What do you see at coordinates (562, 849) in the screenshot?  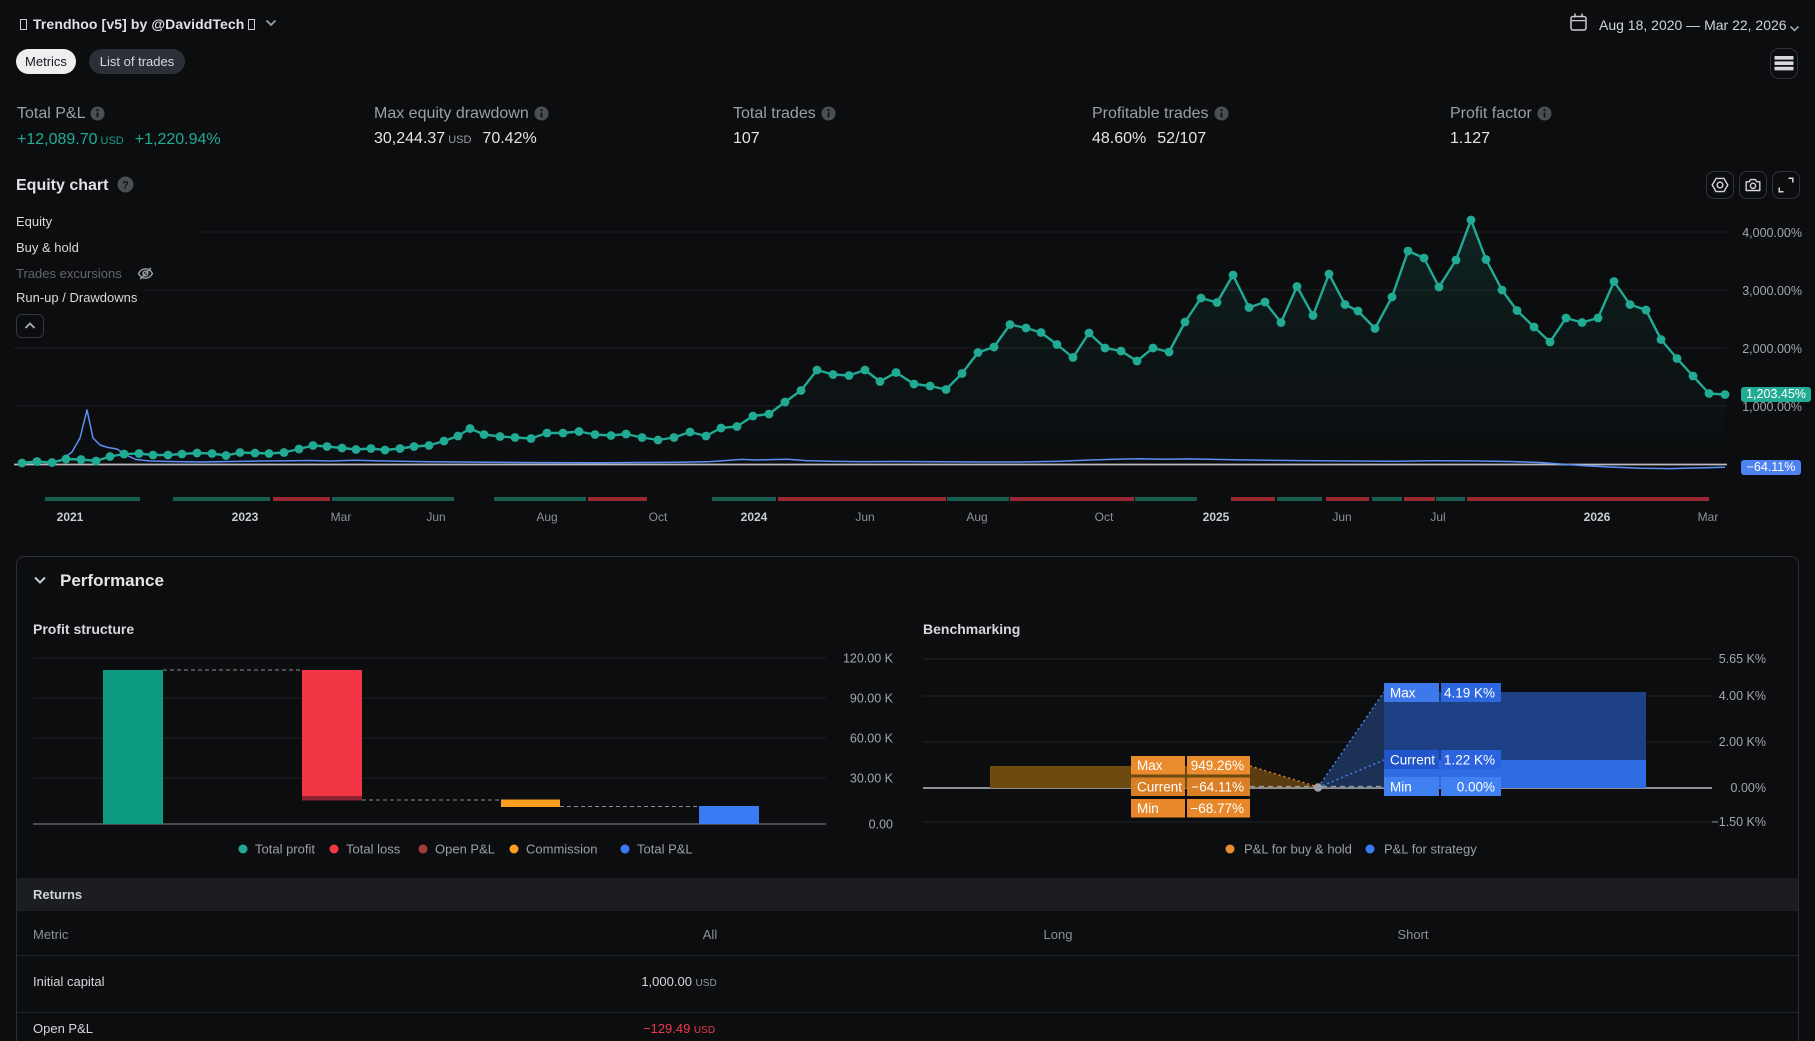 I see `svg-text: Commission` at bounding box center [562, 849].